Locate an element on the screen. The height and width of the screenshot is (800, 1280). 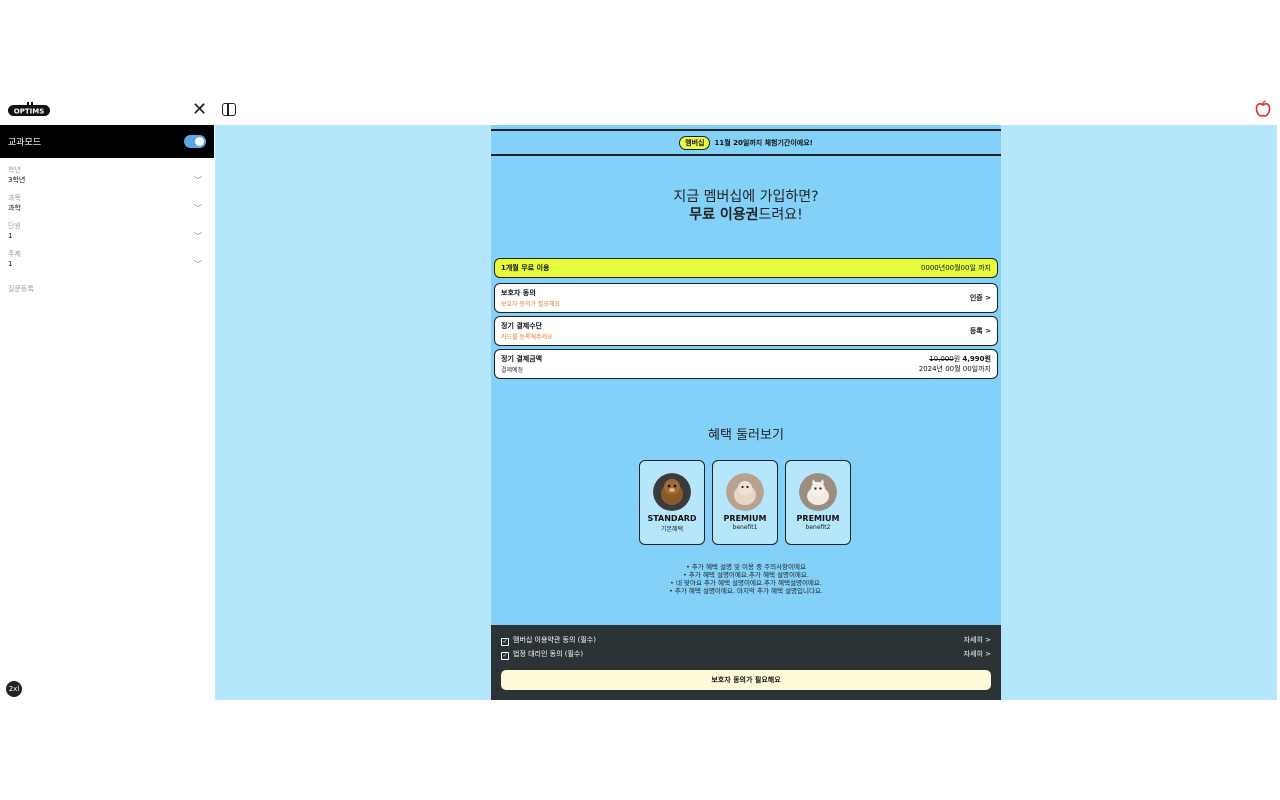
original-price: 10,000 is located at coordinates (941, 359).